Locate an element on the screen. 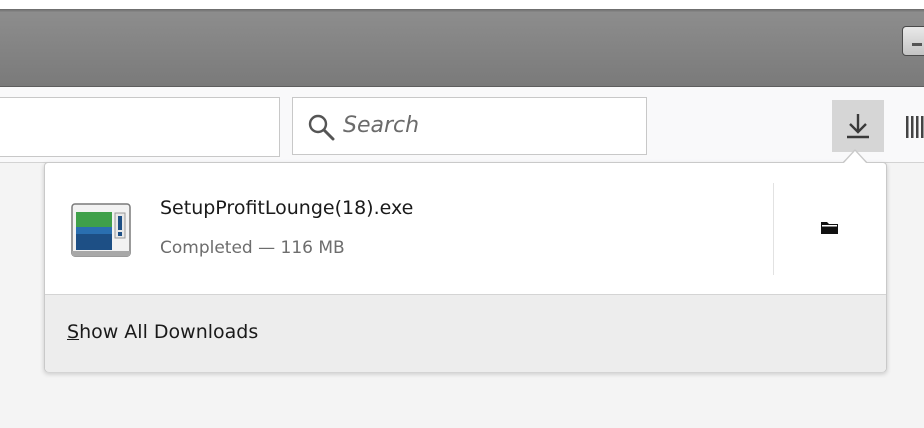 This screenshot has height=428, width=924. download-filename: SetupProfitLounge(18).exe is located at coordinates (287, 208).